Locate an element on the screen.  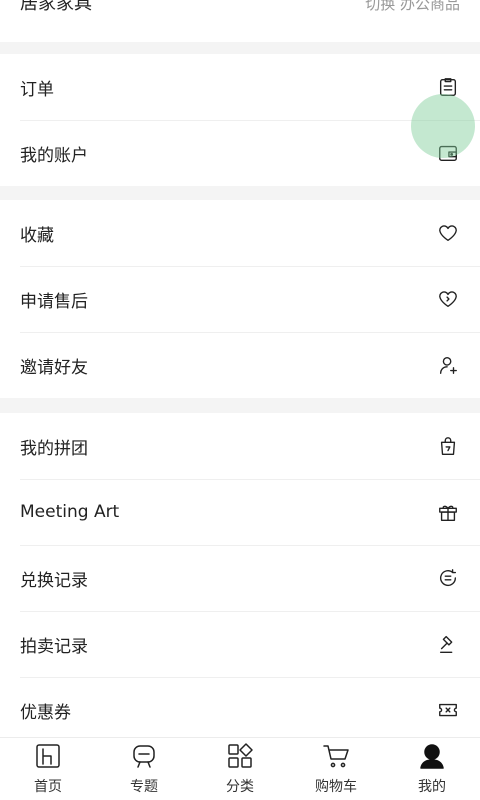
bottom-tab-bar: 首页 专题 分类 购物车 我的 is located at coordinates (240, 768).